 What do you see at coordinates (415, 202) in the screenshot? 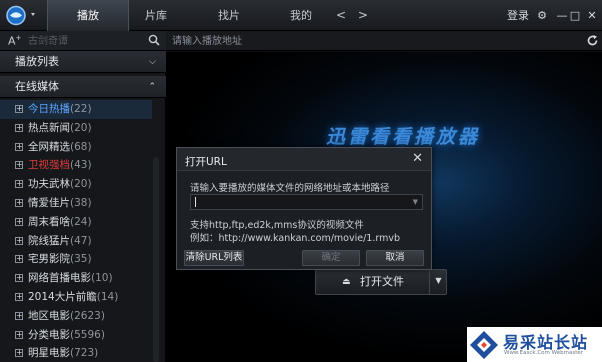
I see `chevron-down-icon: ▼` at bounding box center [415, 202].